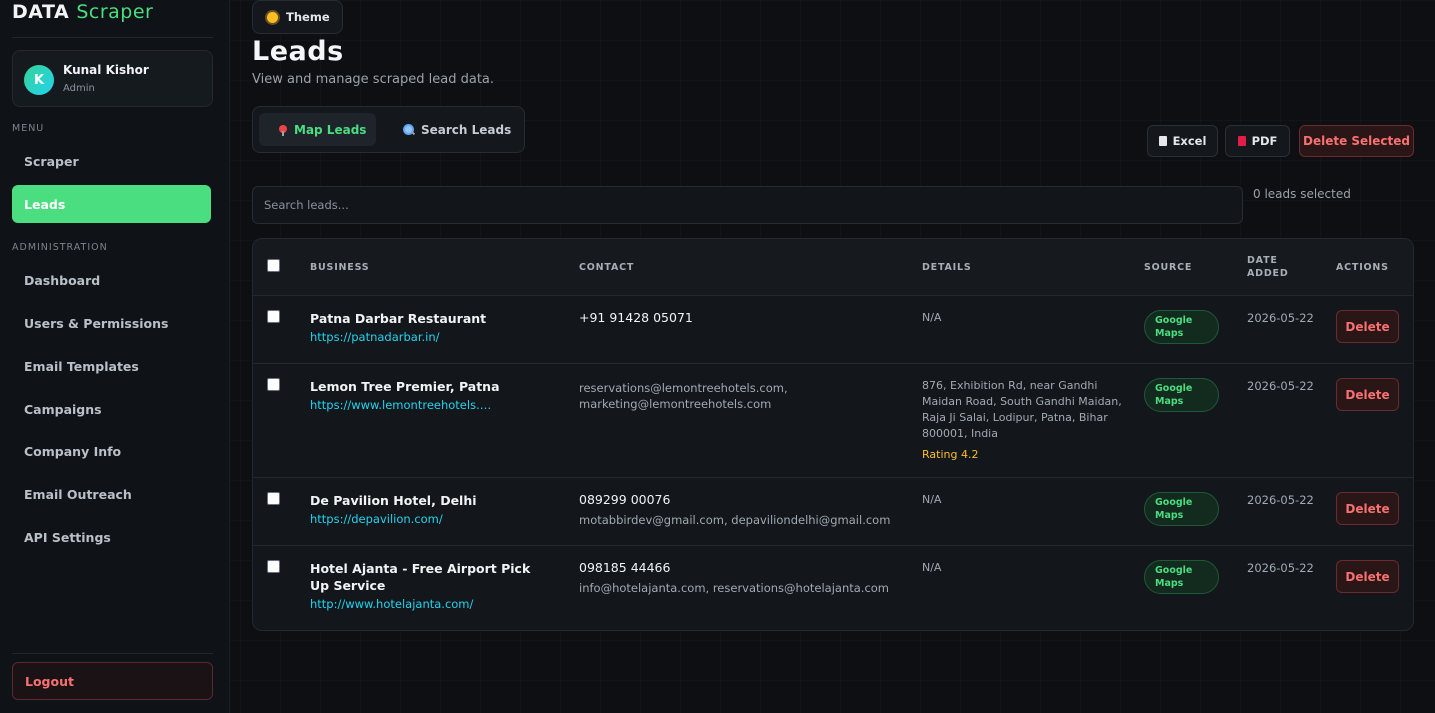  Describe the element at coordinates (402, 519) in the screenshot. I see `business-website-link: https://depavilion.com/` at that location.